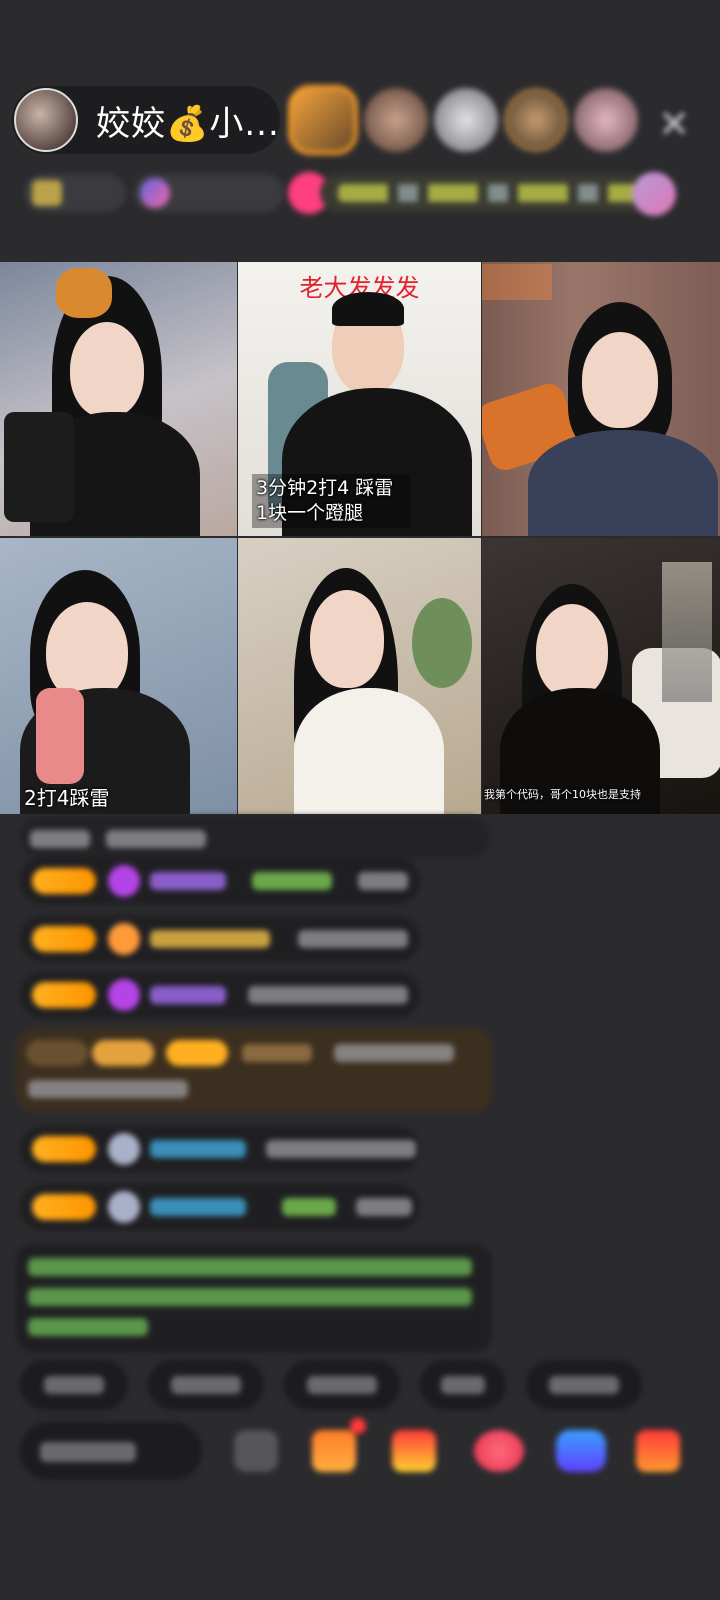  What do you see at coordinates (414, 1451) in the screenshot?
I see `gift-box-icon` at bounding box center [414, 1451].